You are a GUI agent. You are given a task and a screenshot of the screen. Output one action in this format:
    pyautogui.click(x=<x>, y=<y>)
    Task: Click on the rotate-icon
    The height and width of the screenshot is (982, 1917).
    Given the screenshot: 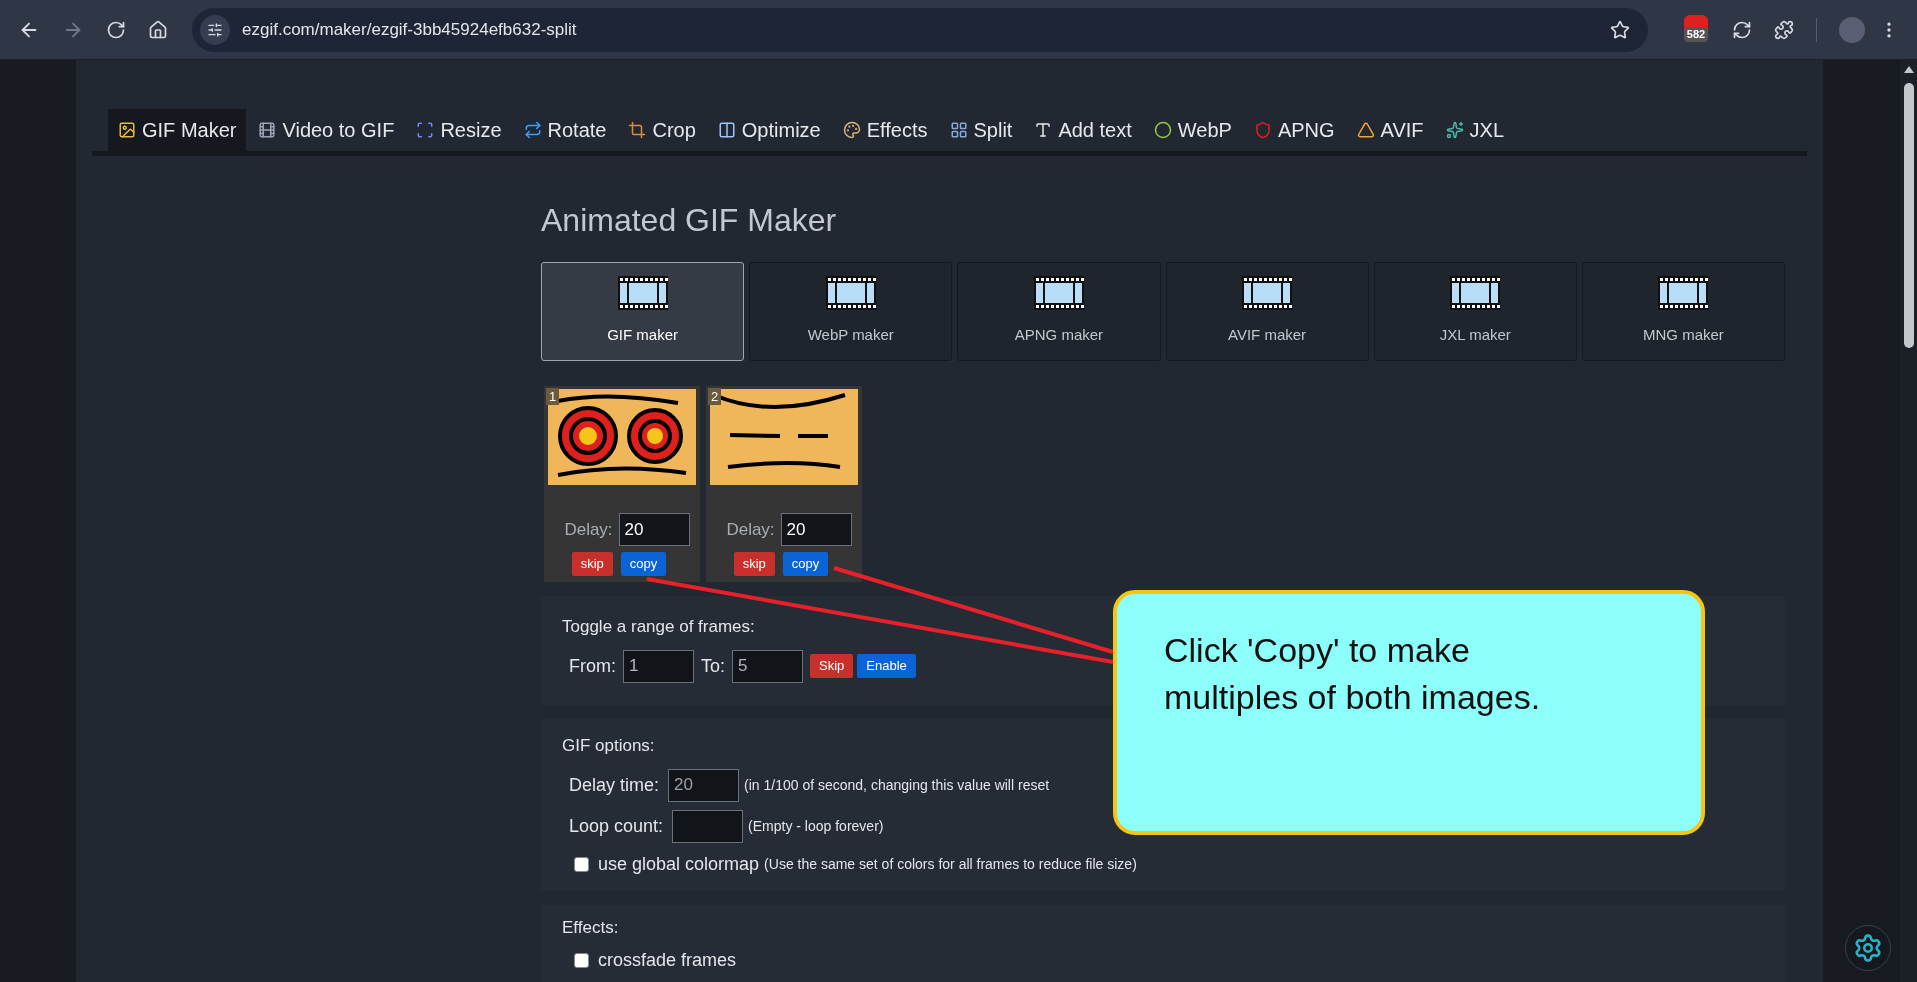 What is the action you would take?
    pyautogui.click(x=532, y=130)
    